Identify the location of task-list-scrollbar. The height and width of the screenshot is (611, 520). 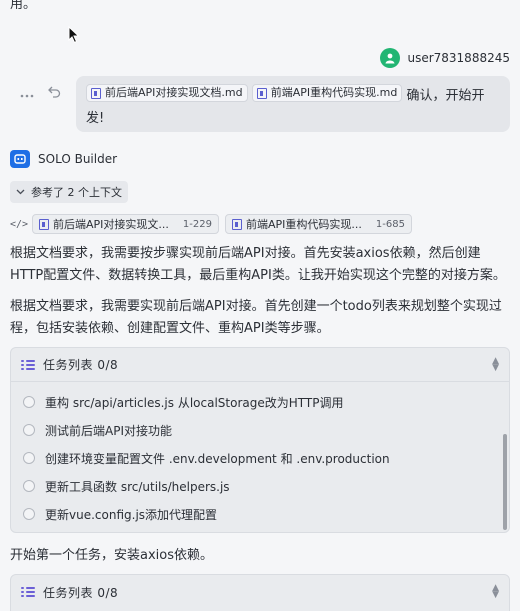
(505, 482).